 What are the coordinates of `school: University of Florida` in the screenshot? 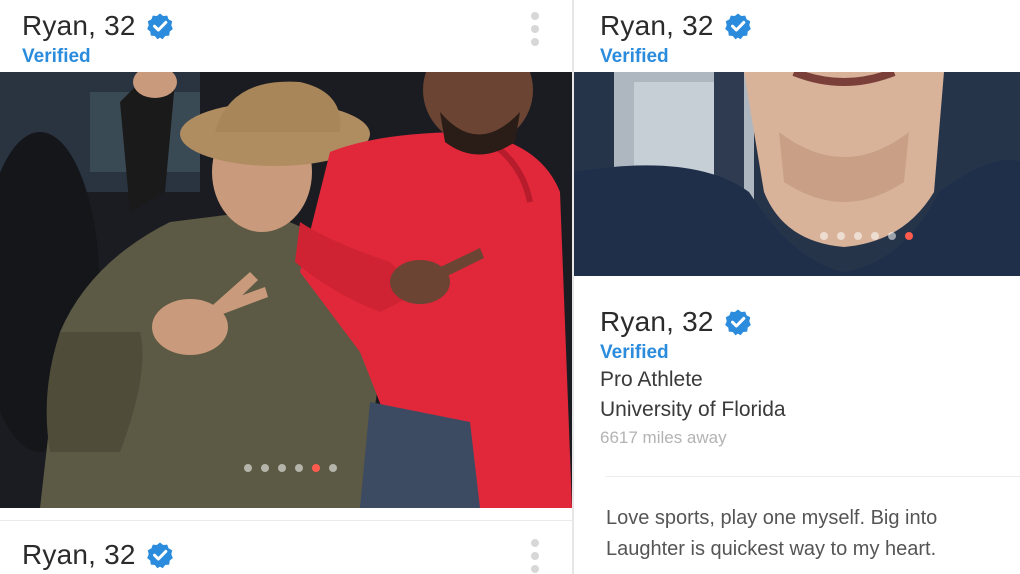 It's located at (693, 409).